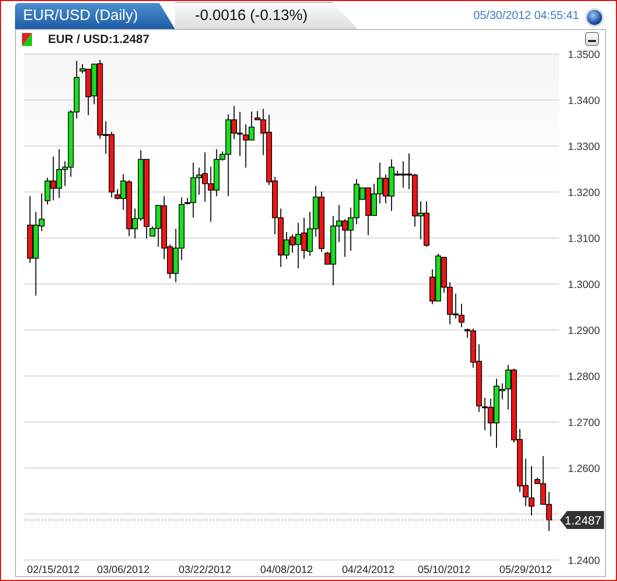 The width and height of the screenshot is (617, 581). I want to click on y-axis-label: 1.3500, so click(584, 55).